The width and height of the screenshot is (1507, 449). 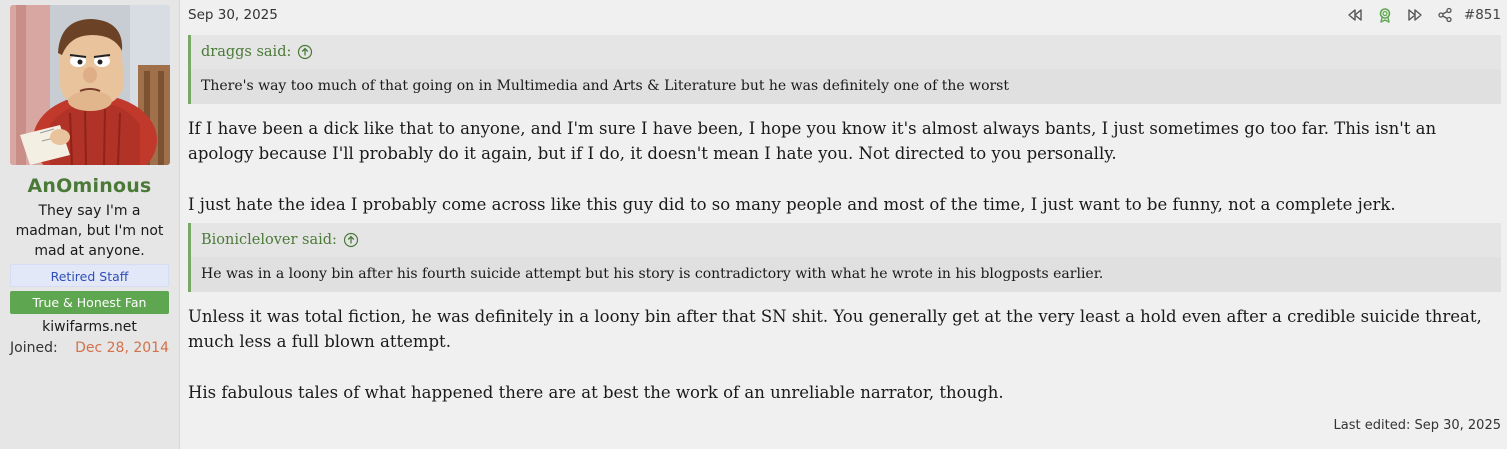 What do you see at coordinates (89, 275) in the screenshot?
I see `retired-staff-banner: Retired Staff` at bounding box center [89, 275].